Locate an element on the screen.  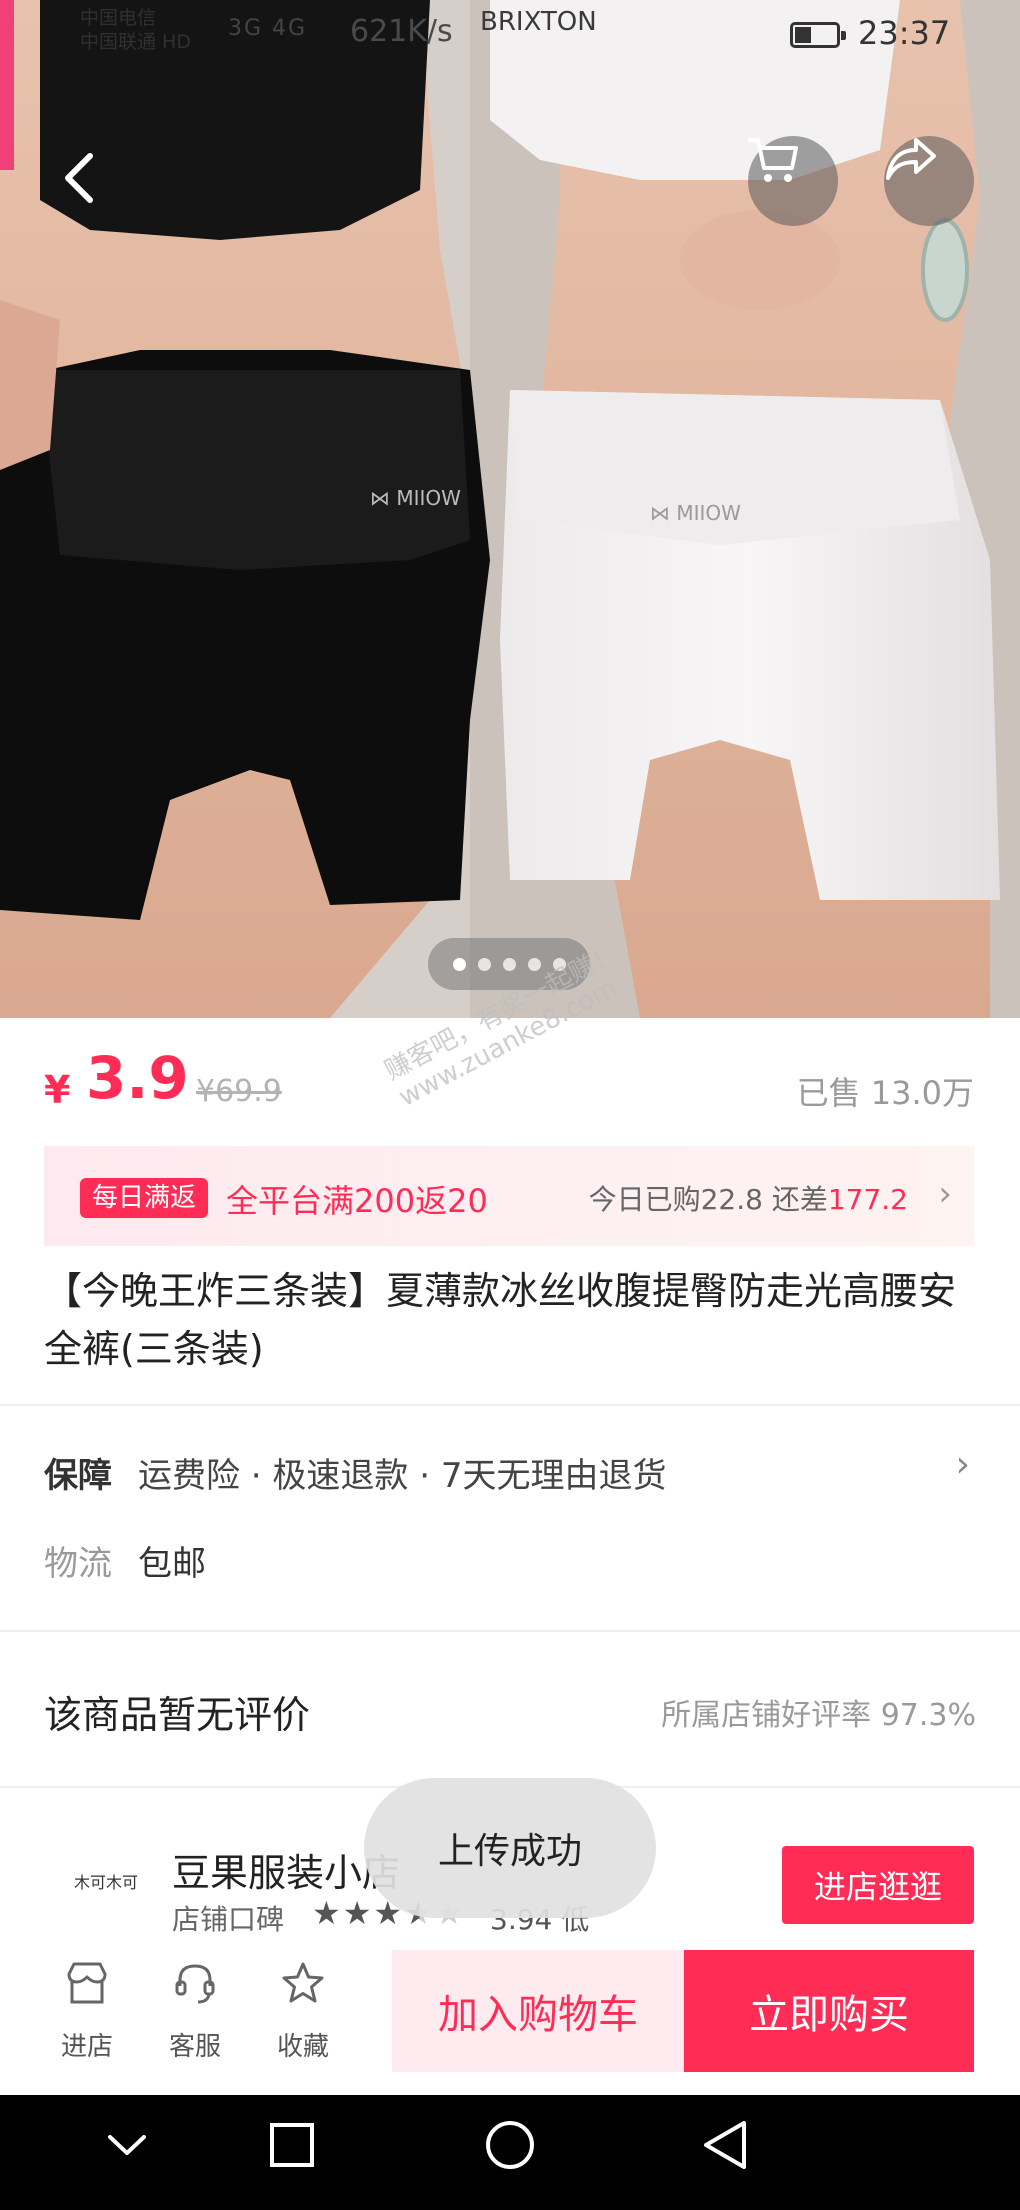
promo-today: 今日已购22.8 还差 is located at coordinates (708, 1199).